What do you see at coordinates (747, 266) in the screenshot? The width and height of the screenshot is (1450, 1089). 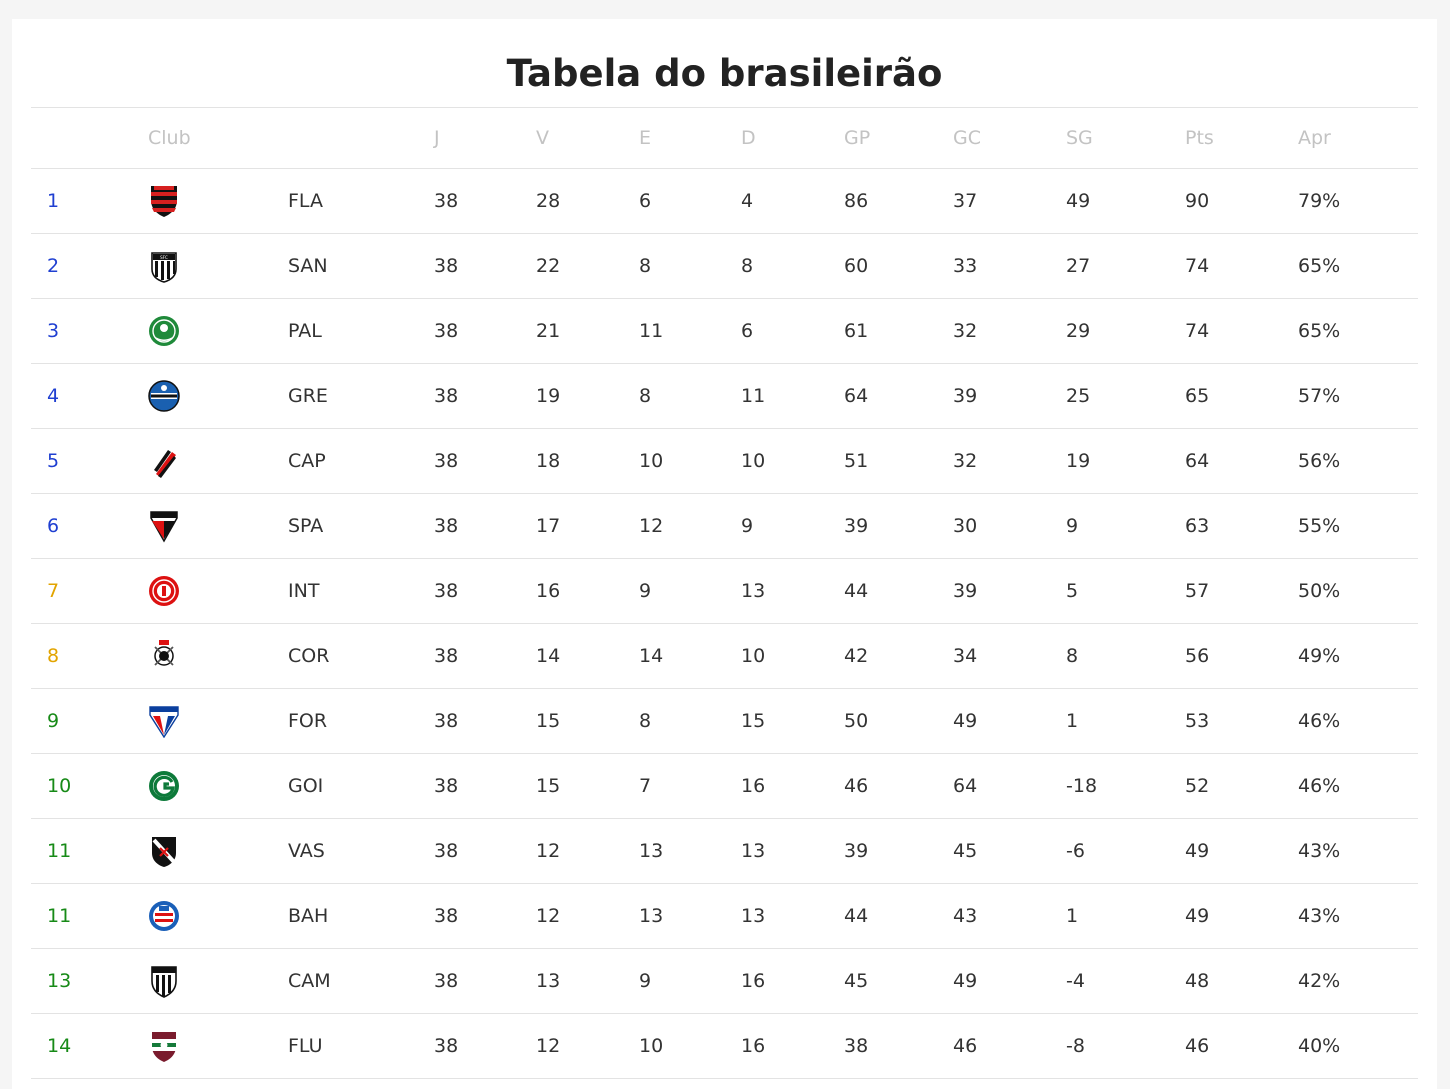 I see `cell-d: 8` at bounding box center [747, 266].